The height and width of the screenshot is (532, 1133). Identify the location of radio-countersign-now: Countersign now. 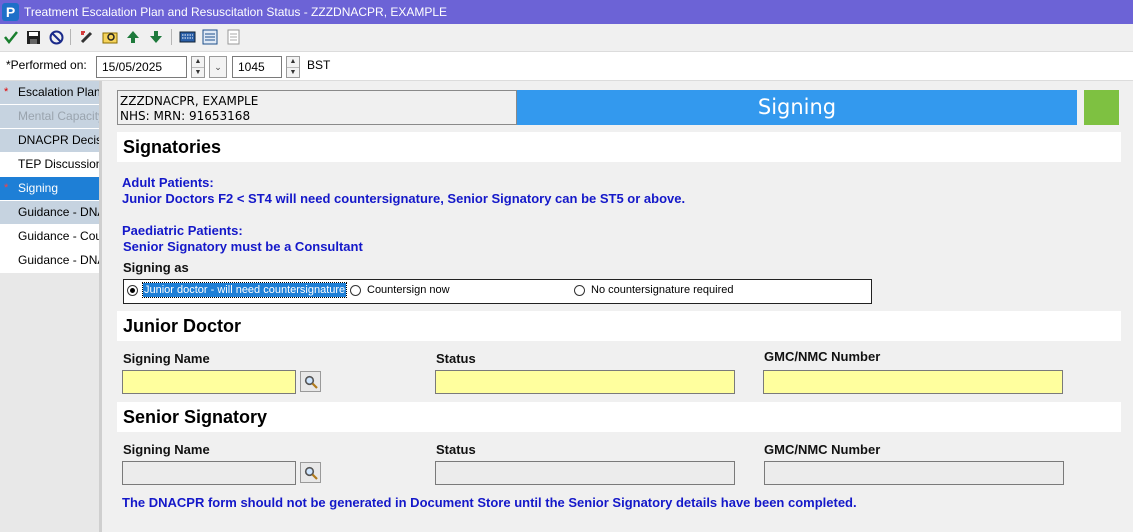
(400, 290).